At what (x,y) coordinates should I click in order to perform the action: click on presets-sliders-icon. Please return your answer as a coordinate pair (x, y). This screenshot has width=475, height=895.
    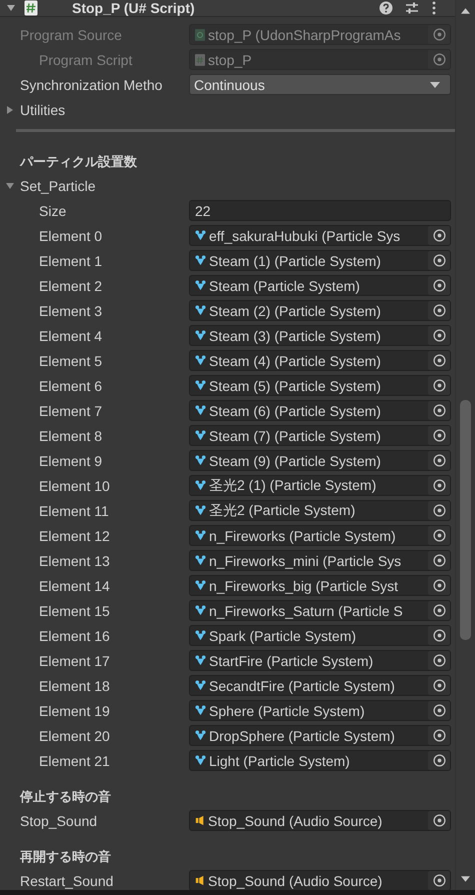
    Looking at the image, I should click on (412, 8).